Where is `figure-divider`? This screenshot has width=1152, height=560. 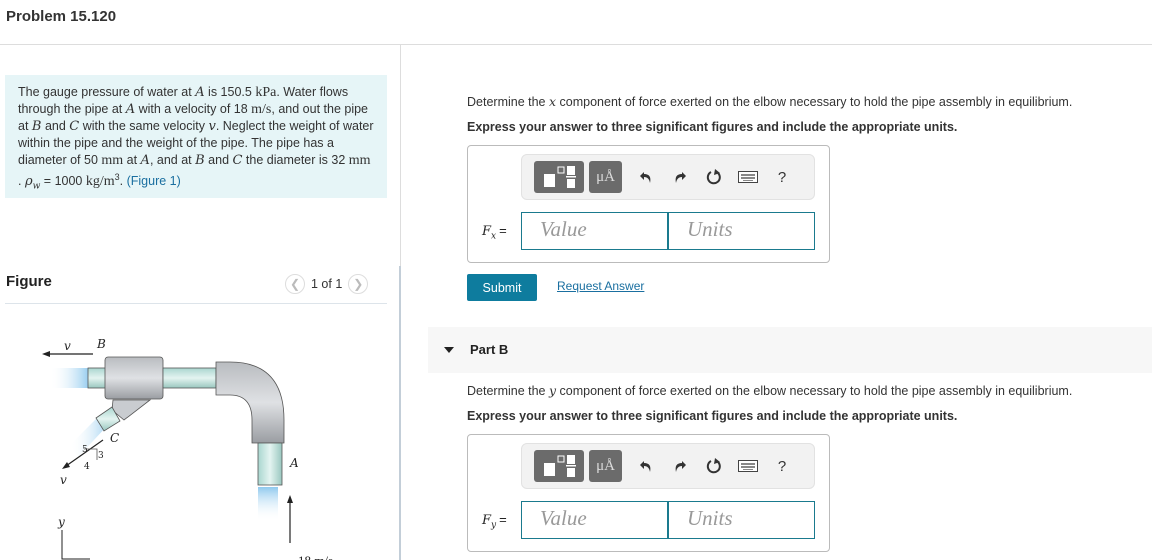 figure-divider is located at coordinates (196, 303).